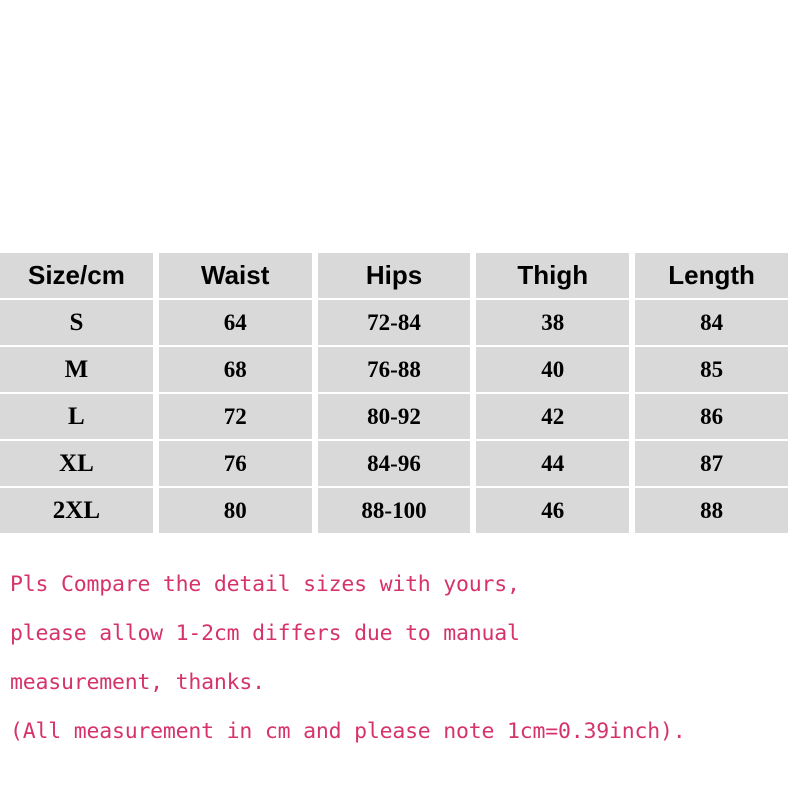  I want to click on cell-hips: 88-100, so click(394, 510).